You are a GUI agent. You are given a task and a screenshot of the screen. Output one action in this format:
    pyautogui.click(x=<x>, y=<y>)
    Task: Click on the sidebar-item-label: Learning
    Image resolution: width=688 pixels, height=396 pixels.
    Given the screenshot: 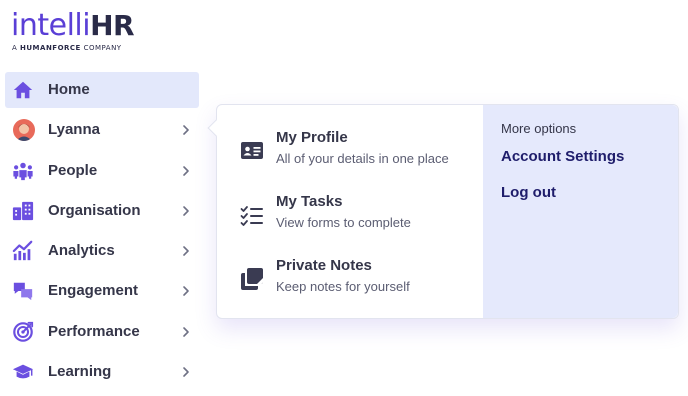 What is the action you would take?
    pyautogui.click(x=80, y=372)
    